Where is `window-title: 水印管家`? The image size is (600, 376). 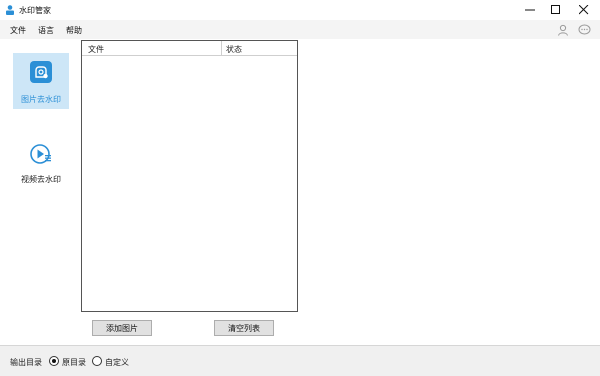 window-title: 水印管家 is located at coordinates (35, 10).